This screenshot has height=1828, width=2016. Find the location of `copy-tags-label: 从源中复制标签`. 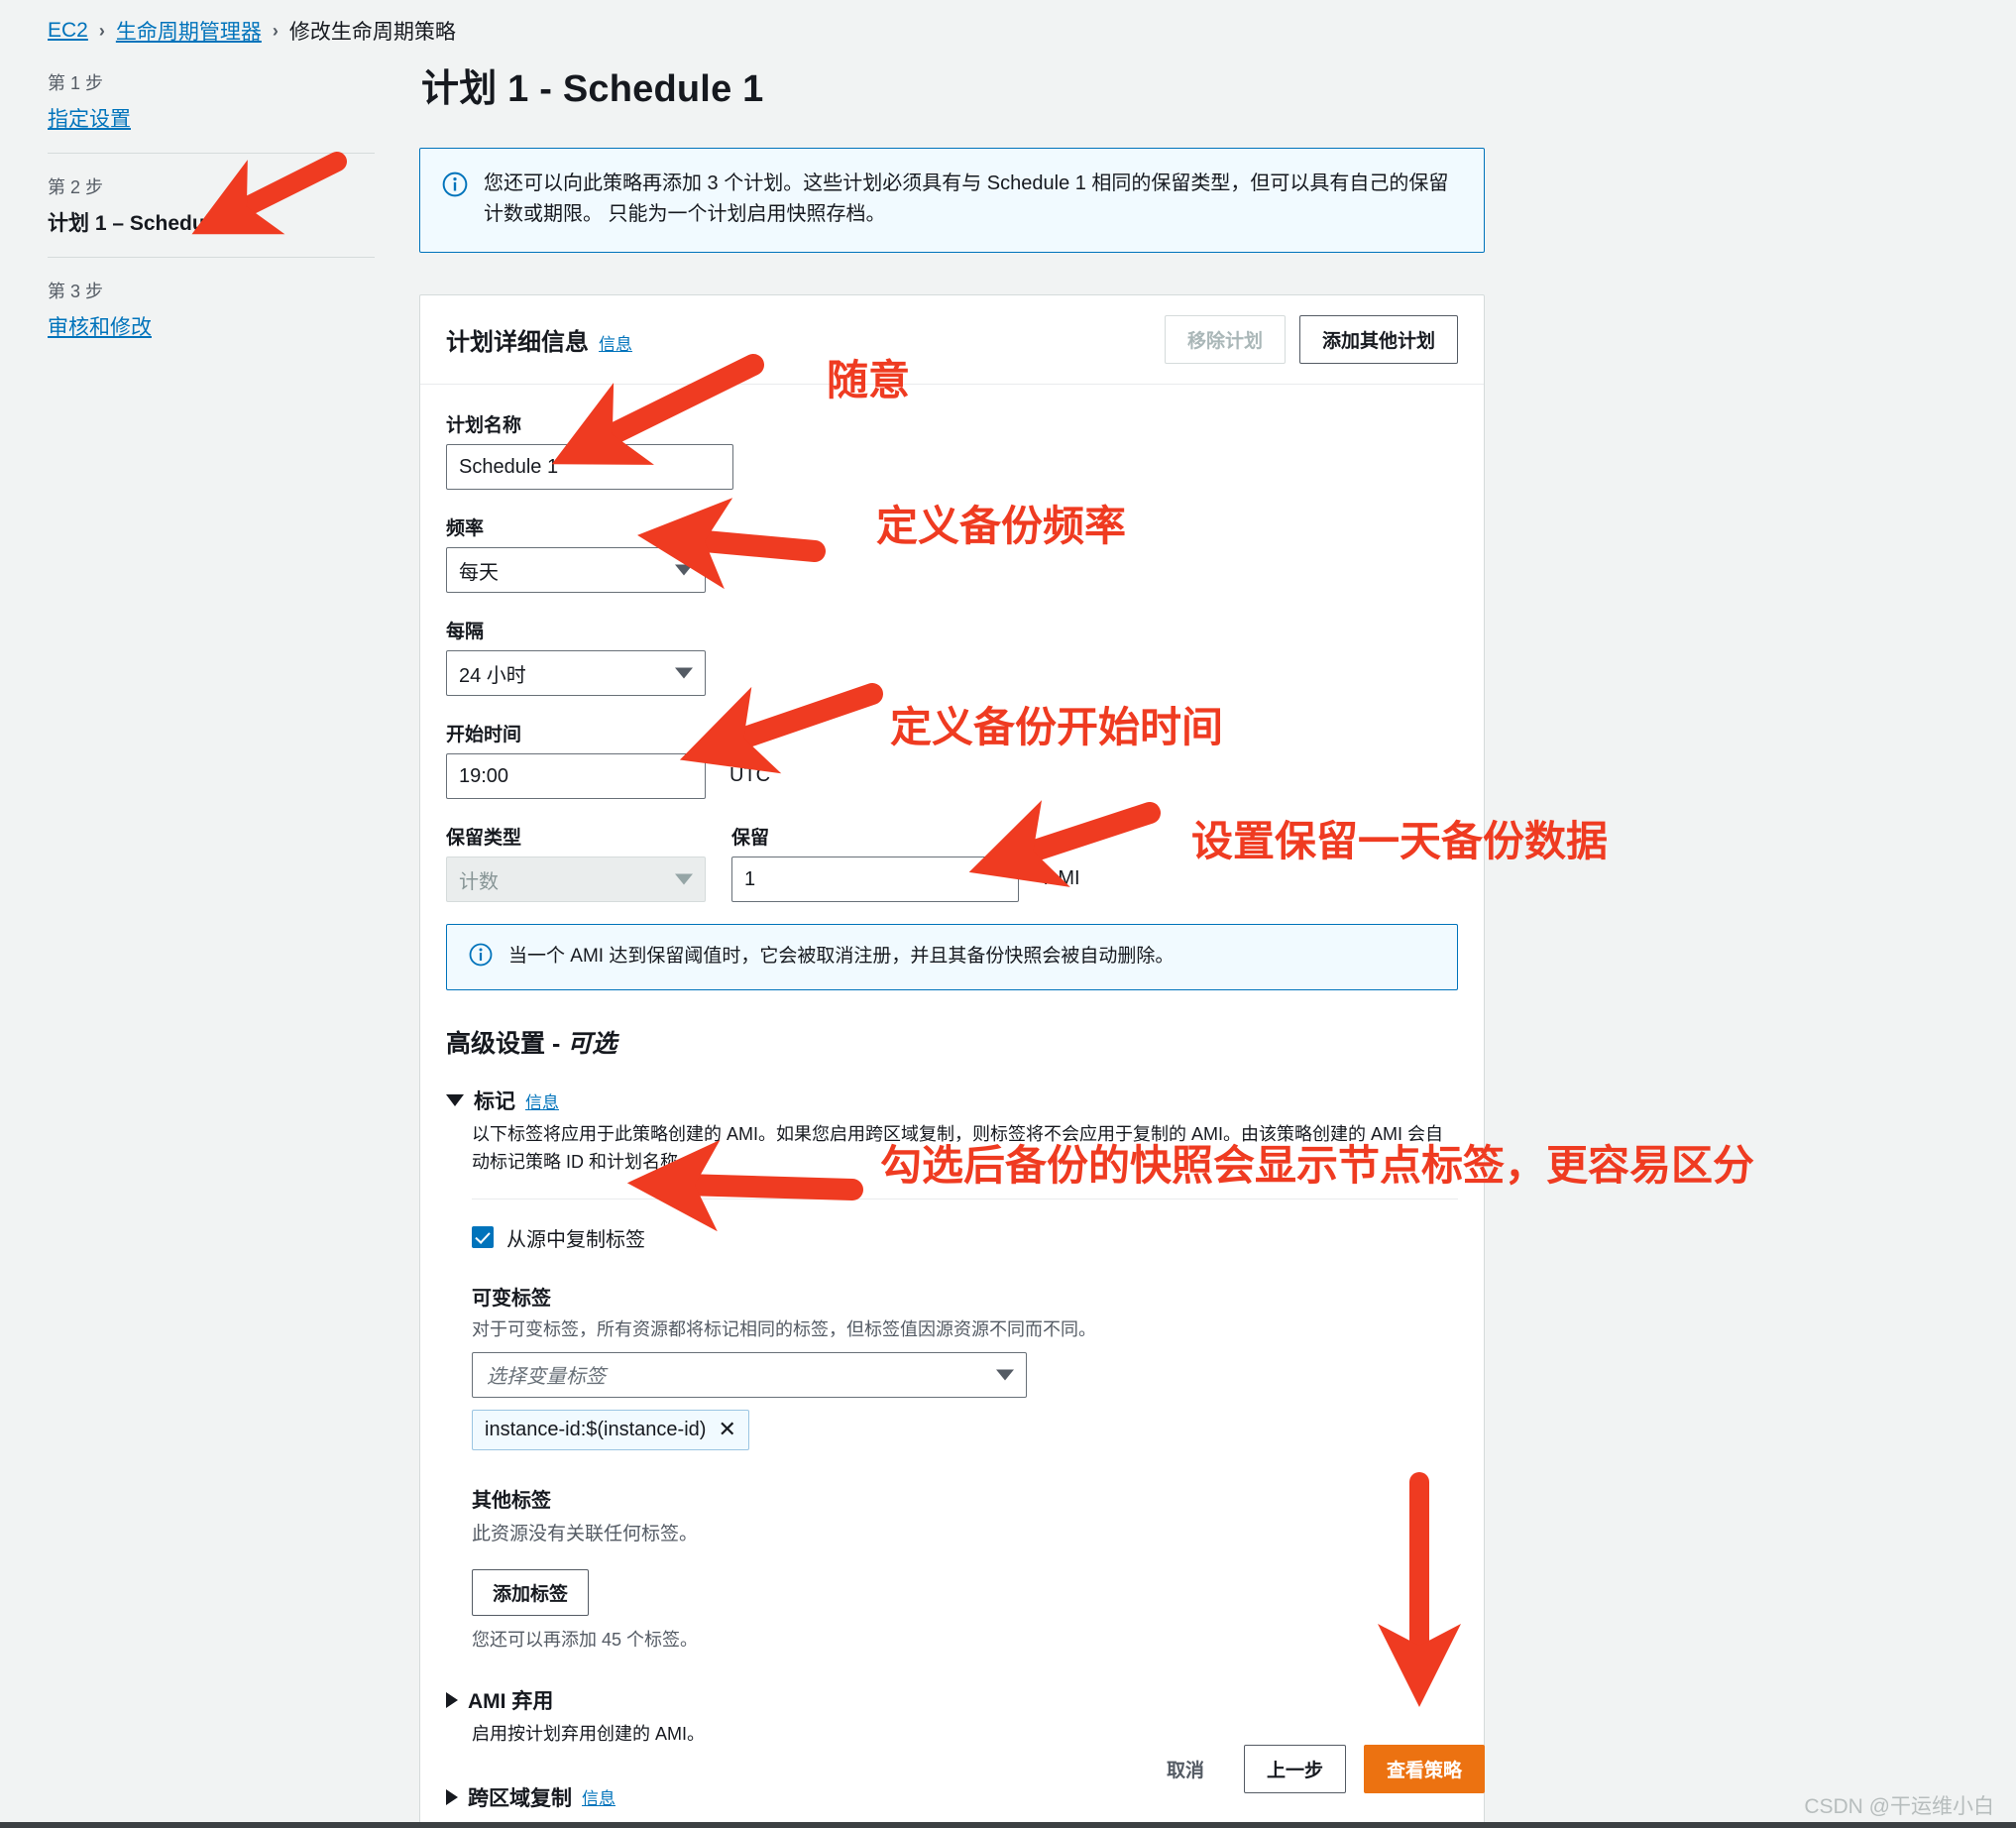

copy-tags-label: 从源中复制标签 is located at coordinates (575, 1240).